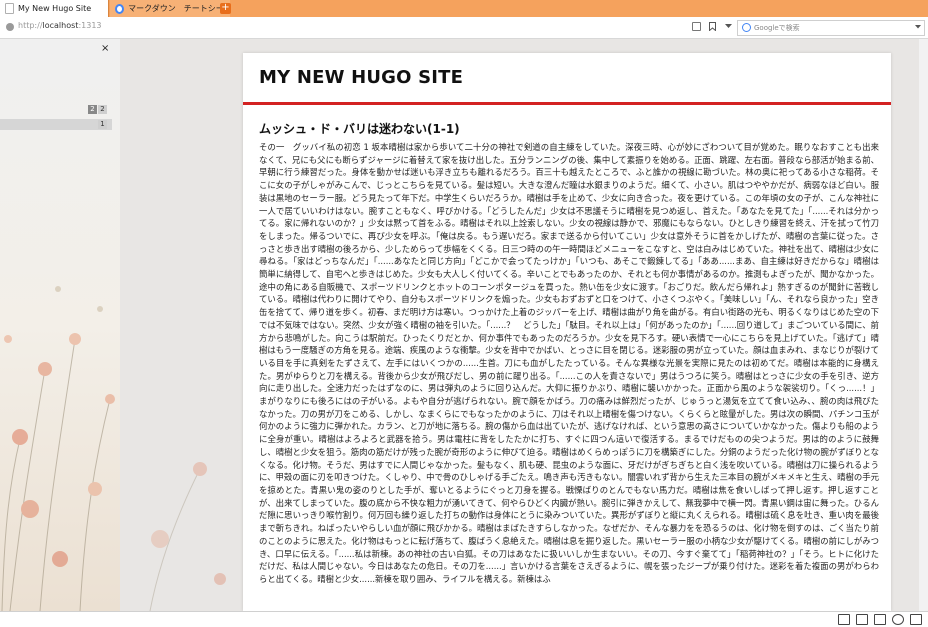 This screenshot has width=928, height=627. I want to click on new-tab-button: +, so click(225, 8).